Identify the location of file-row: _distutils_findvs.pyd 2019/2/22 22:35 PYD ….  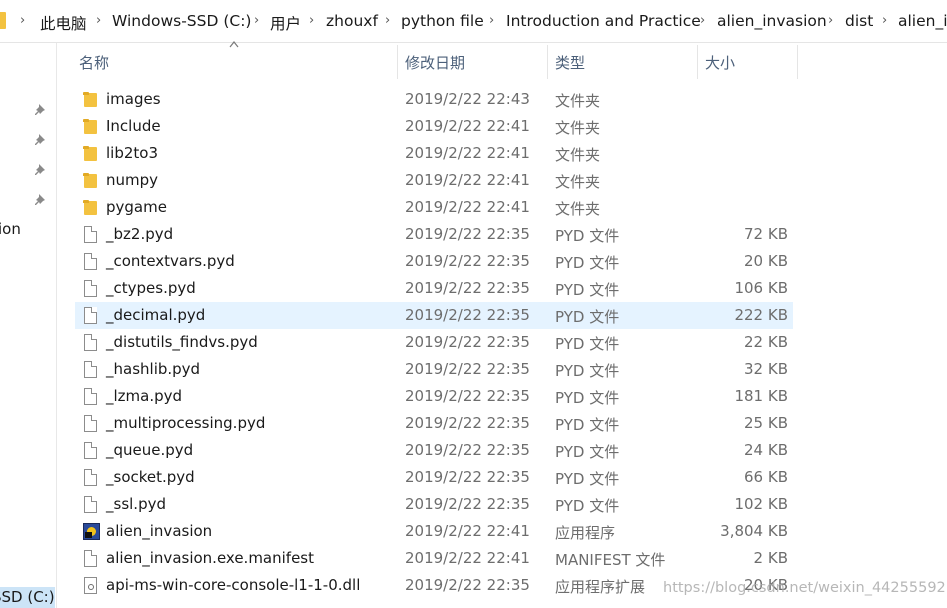
(511, 342).